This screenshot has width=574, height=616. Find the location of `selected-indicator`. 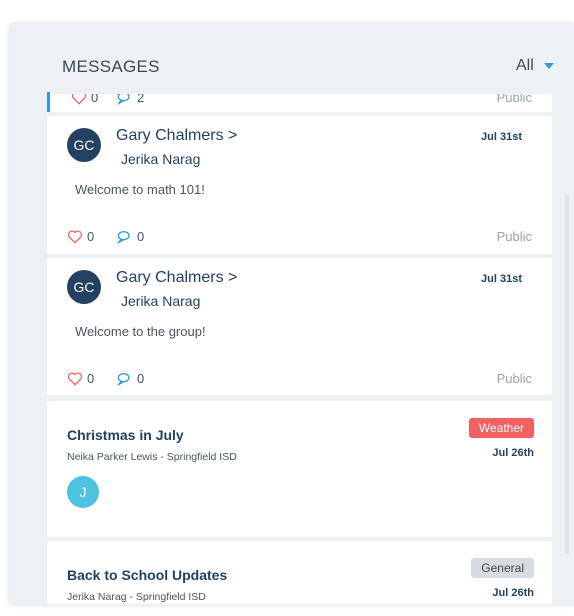

selected-indicator is located at coordinates (48, 102).